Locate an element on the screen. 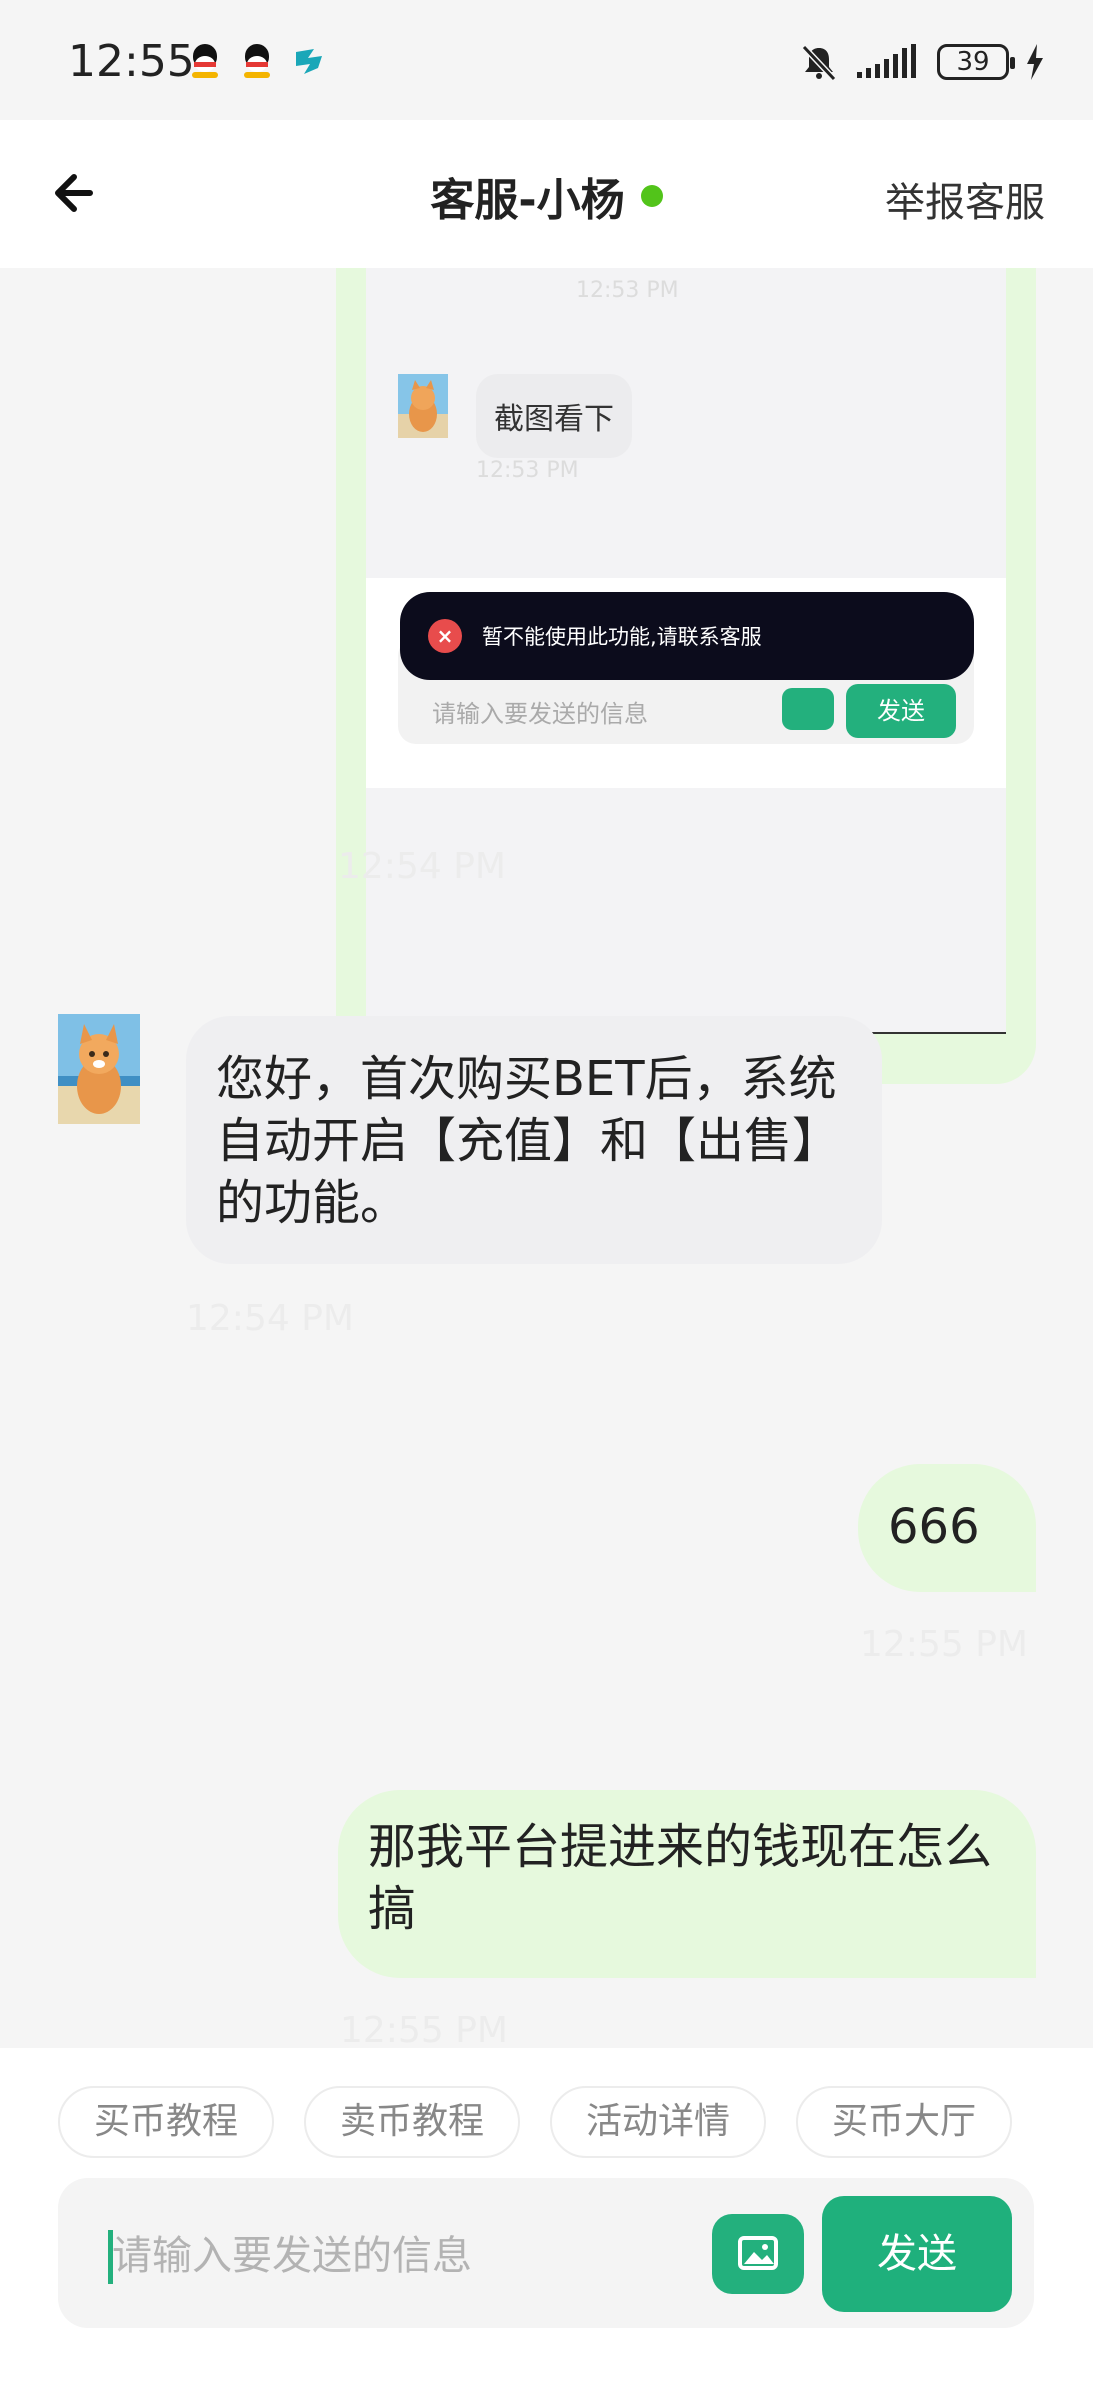 The height and width of the screenshot is (2400, 1093). report-agent-link: 举报客服 is located at coordinates (965, 199).